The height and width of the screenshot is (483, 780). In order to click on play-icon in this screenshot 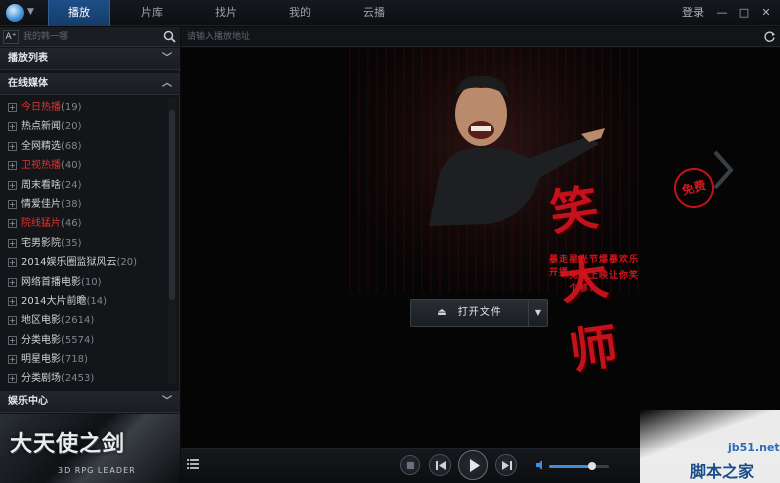, I will do `click(475, 465)`.